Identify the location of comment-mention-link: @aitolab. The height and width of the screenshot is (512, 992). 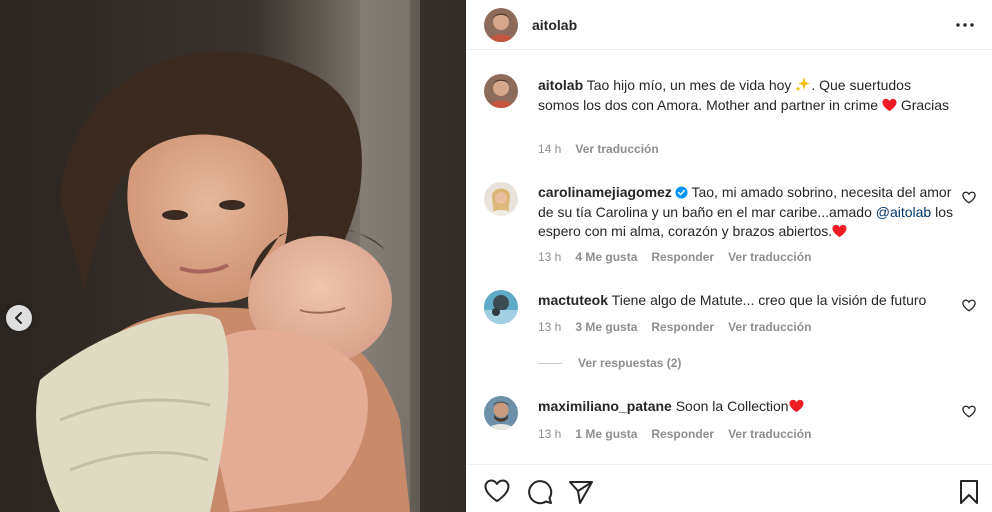
(903, 212).